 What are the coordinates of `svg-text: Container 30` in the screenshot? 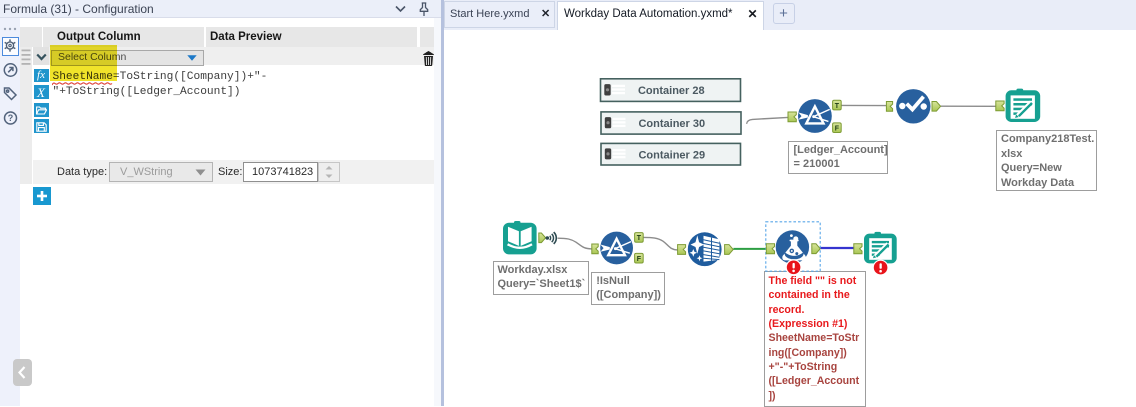 It's located at (671, 124).